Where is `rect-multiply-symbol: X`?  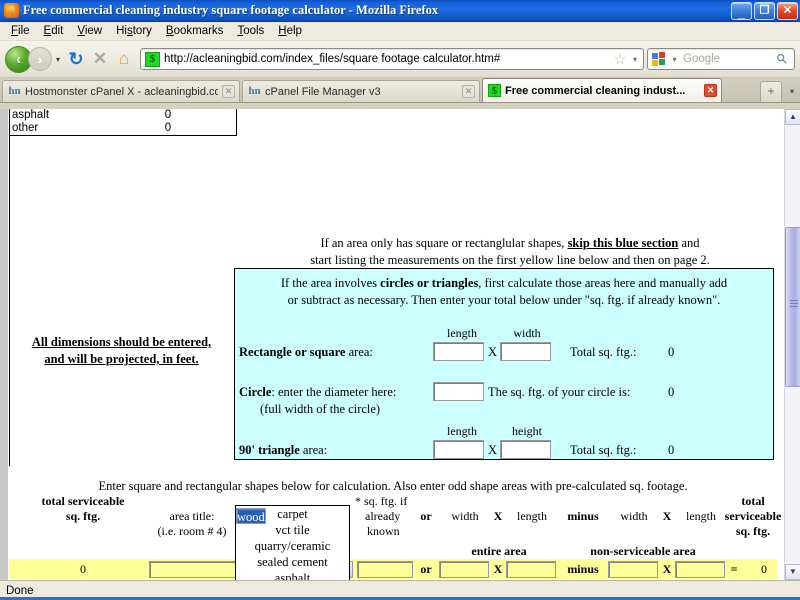 rect-multiply-symbol: X is located at coordinates (493, 352).